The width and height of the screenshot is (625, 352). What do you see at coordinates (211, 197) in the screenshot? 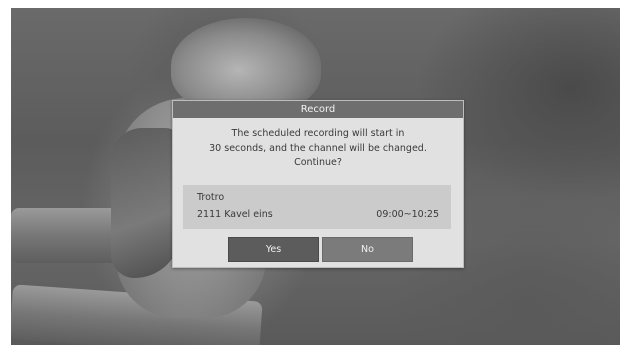
I see `program-name: Trotro` at bounding box center [211, 197].